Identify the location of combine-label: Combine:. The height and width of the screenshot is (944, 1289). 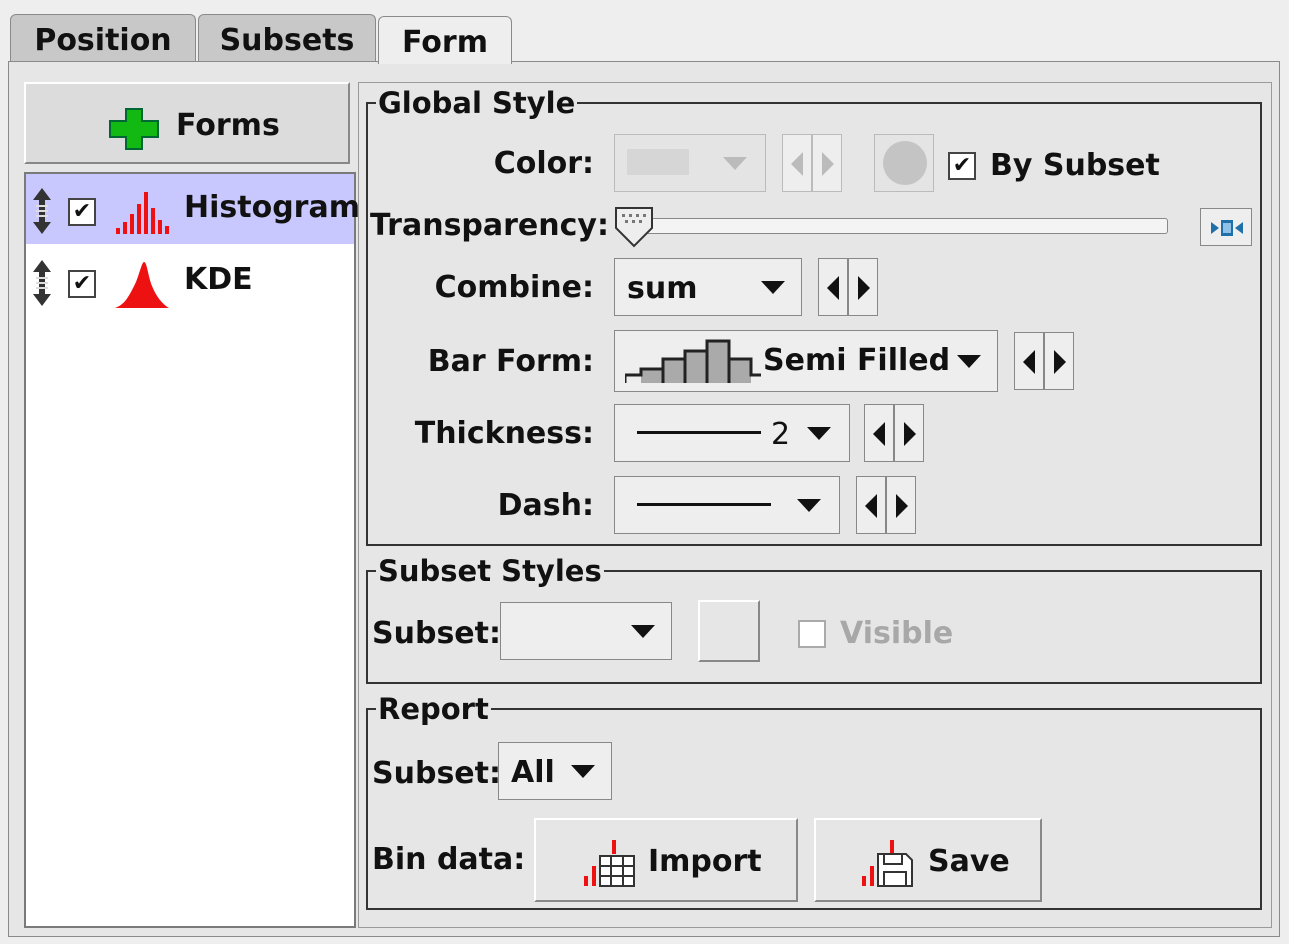
(514, 287).